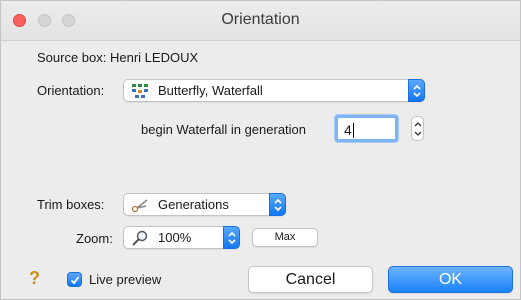 The width and height of the screenshot is (521, 300). Describe the element at coordinates (366, 128) in the screenshot. I see `waterfall-generation-field: 4` at that location.